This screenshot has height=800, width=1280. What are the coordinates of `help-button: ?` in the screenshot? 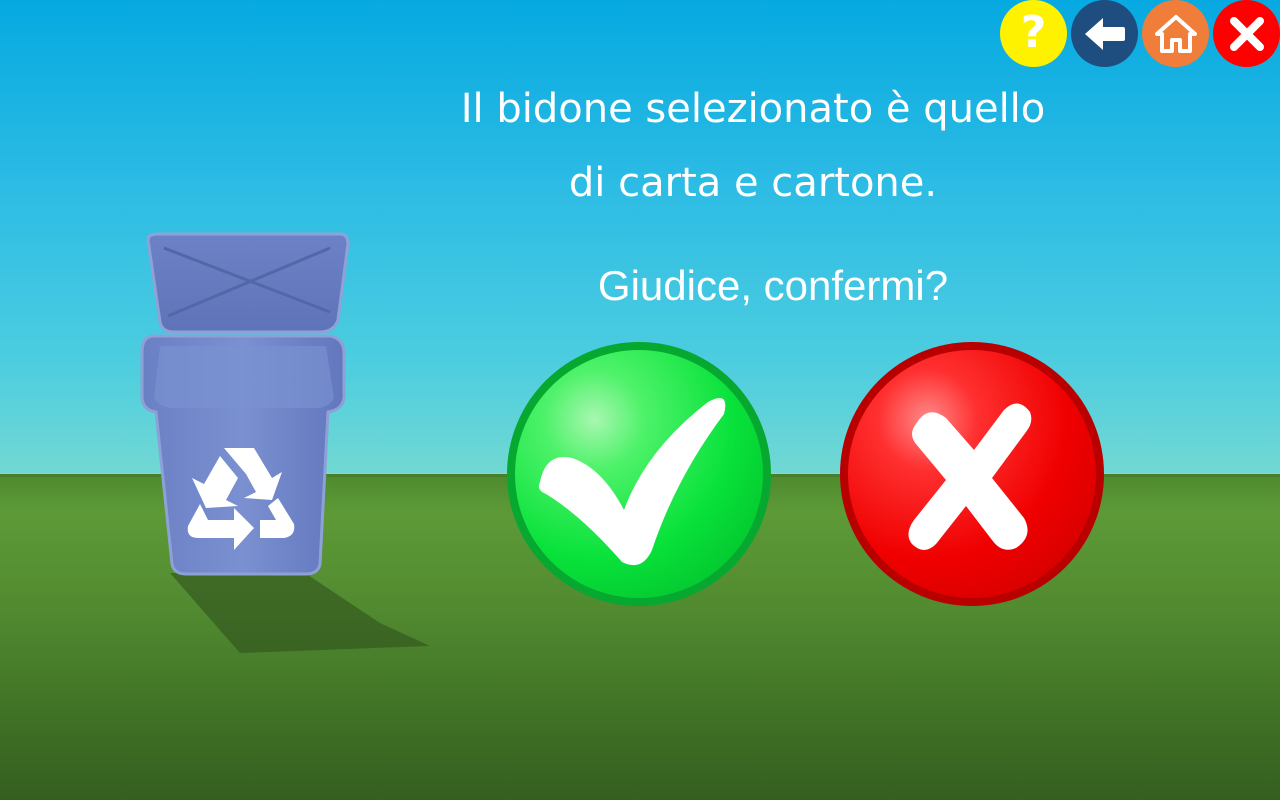 It's located at (1033, 33).